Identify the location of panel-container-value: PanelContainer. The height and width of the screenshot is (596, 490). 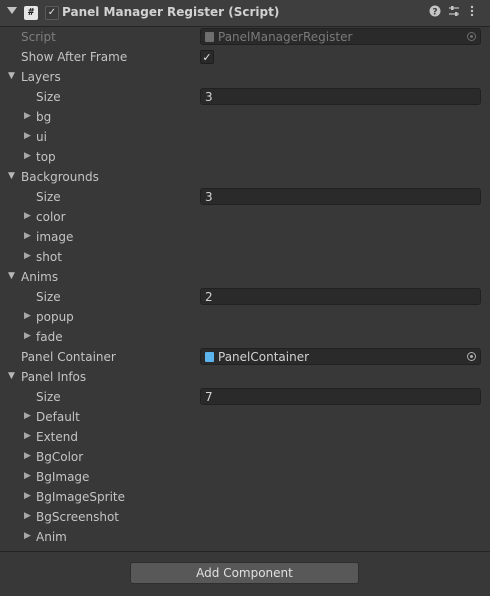
(264, 357).